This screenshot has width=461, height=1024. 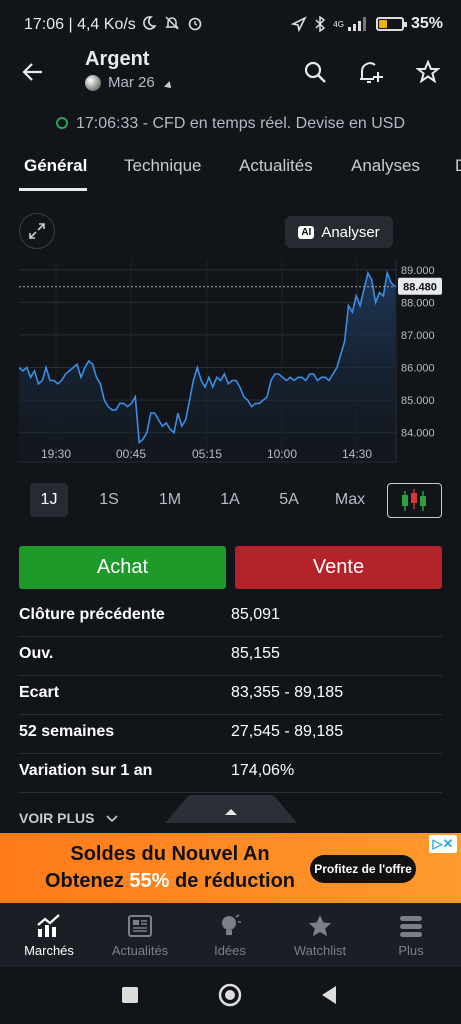 I want to click on nav-news: Actualités, so click(x=140, y=935).